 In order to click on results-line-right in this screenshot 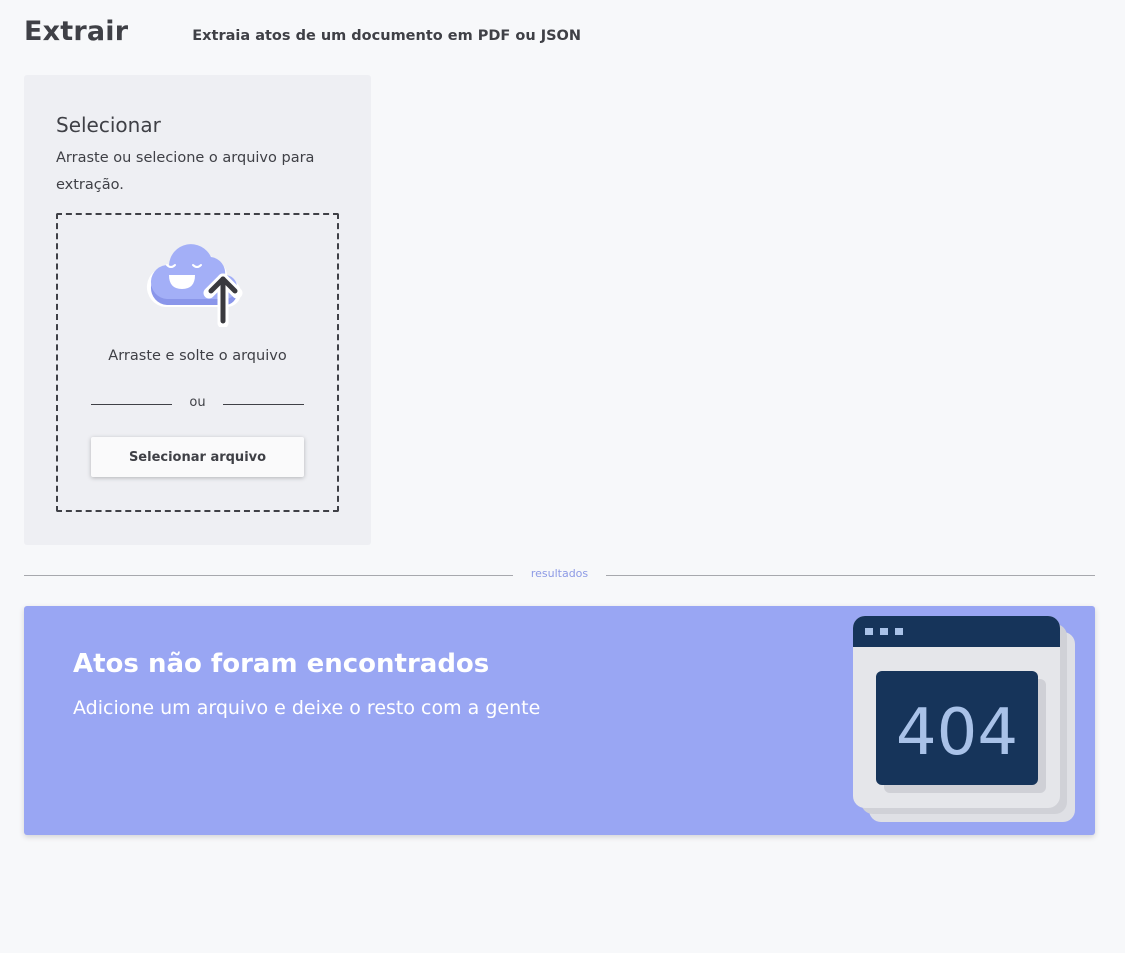, I will do `click(850, 575)`.